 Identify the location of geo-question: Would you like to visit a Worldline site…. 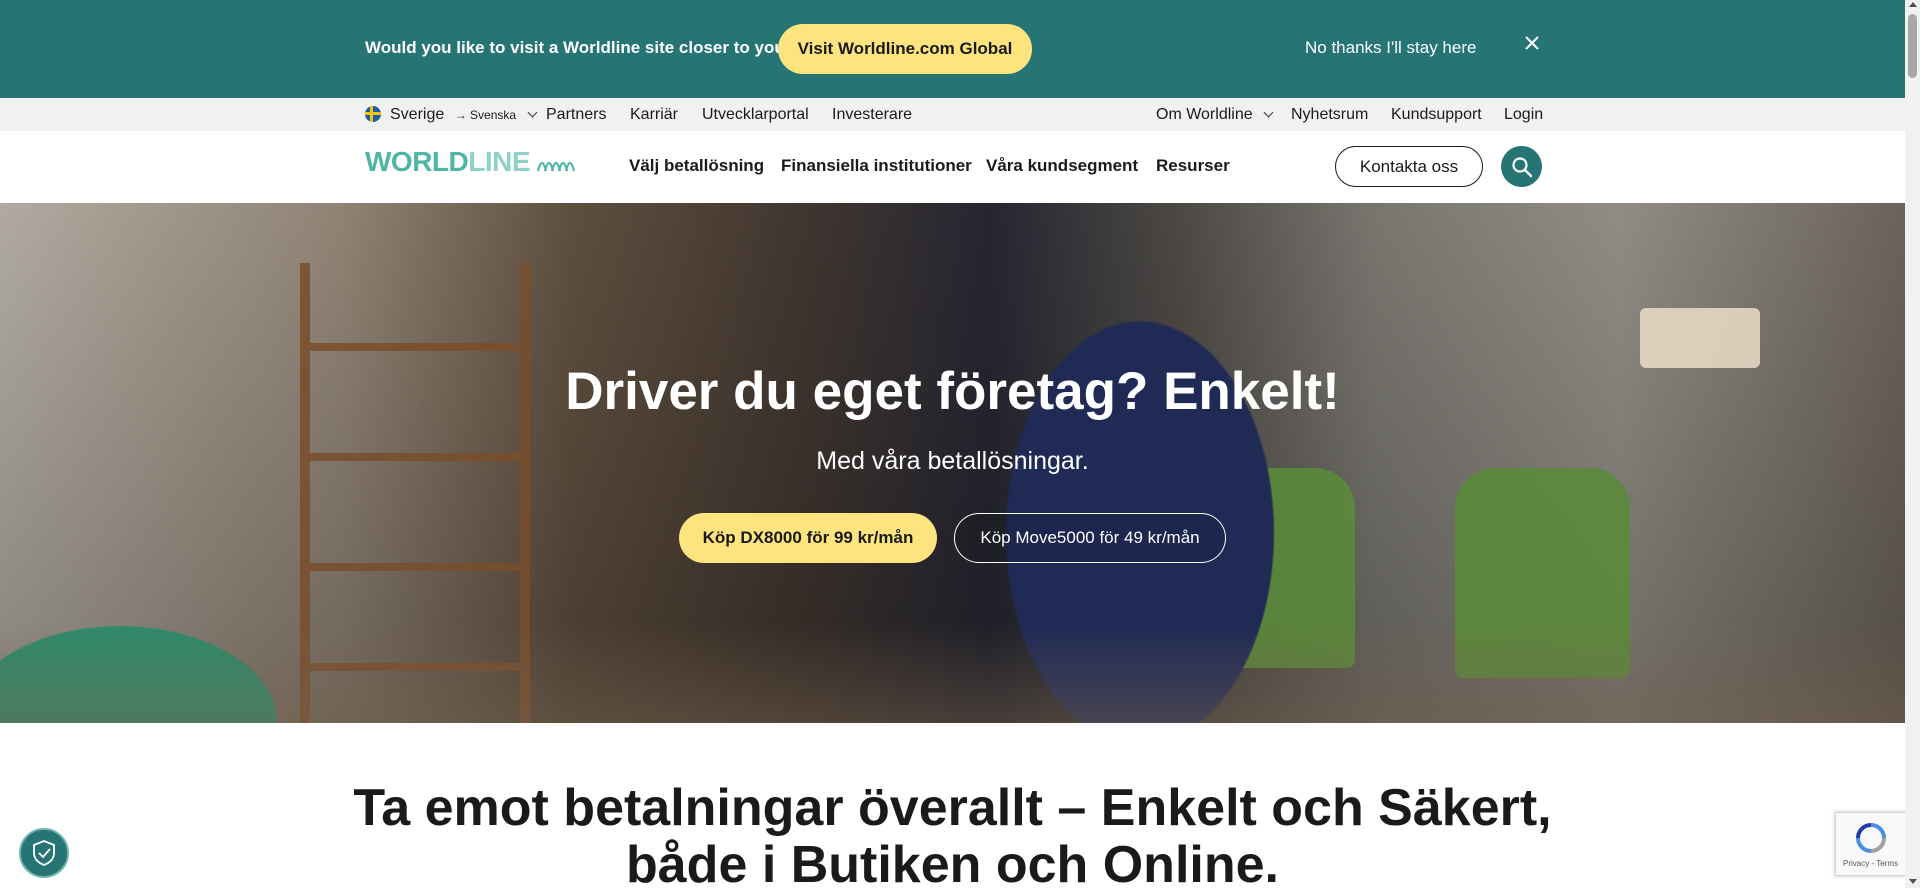
(580, 47).